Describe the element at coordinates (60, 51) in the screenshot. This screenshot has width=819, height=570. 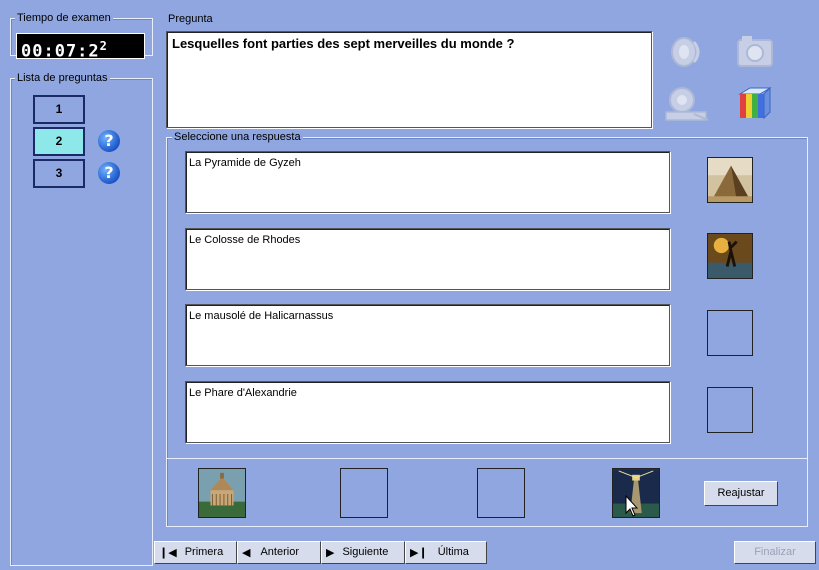
I see `timer-value: 00:07:2` at that location.